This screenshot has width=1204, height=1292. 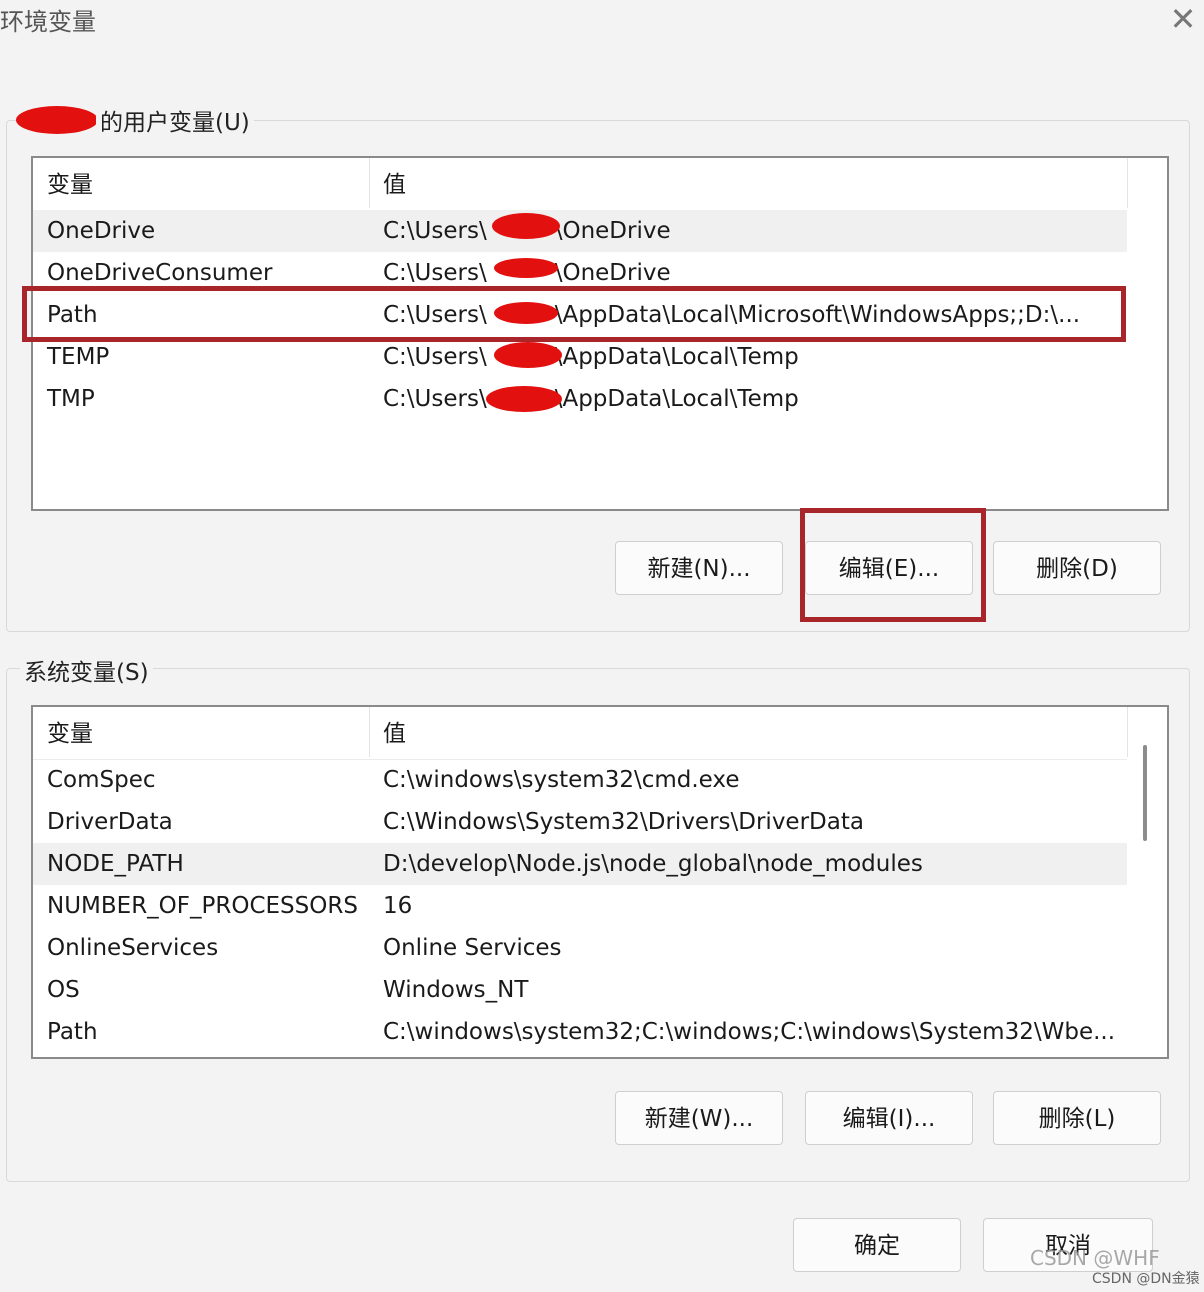 What do you see at coordinates (63, 990) in the screenshot?
I see `variable-name: OS` at bounding box center [63, 990].